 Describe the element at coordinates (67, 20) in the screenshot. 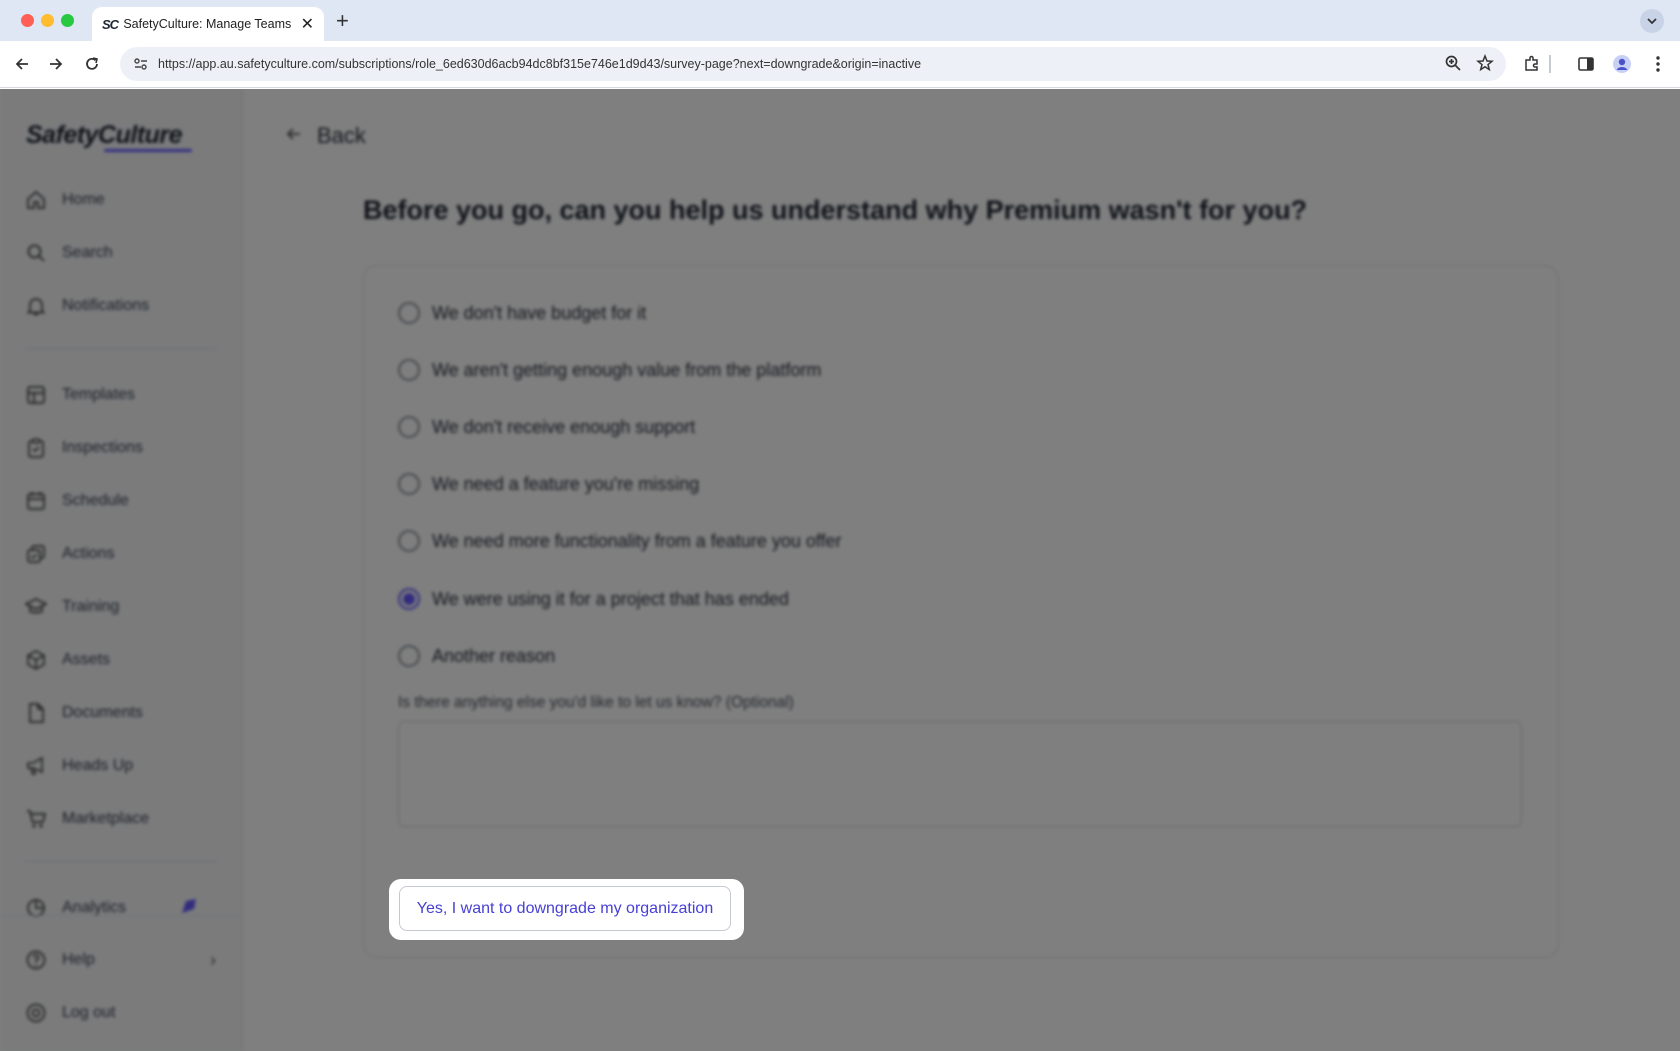

I see `window-maximize-button` at that location.